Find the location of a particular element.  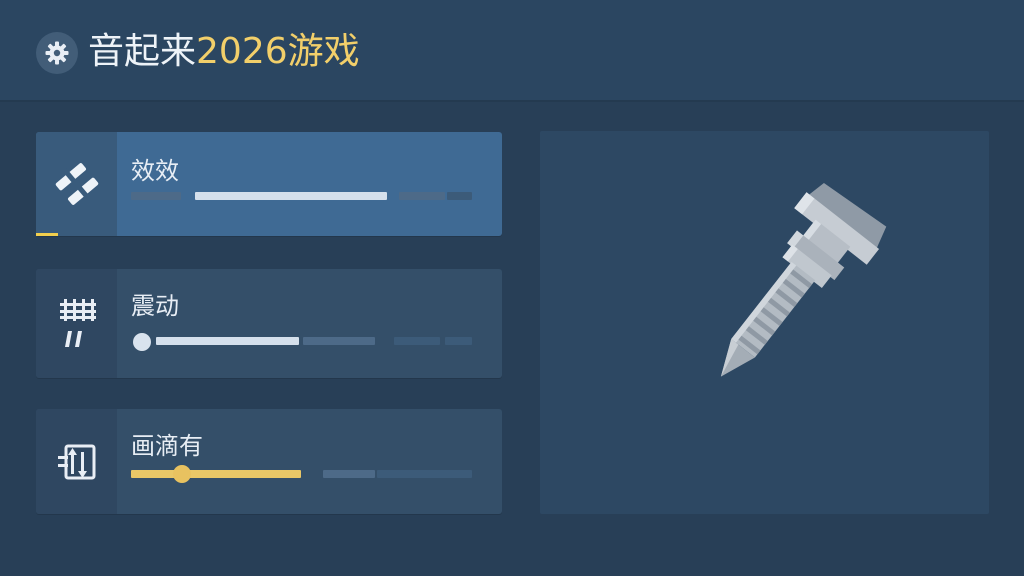

gear-icon is located at coordinates (57, 53).